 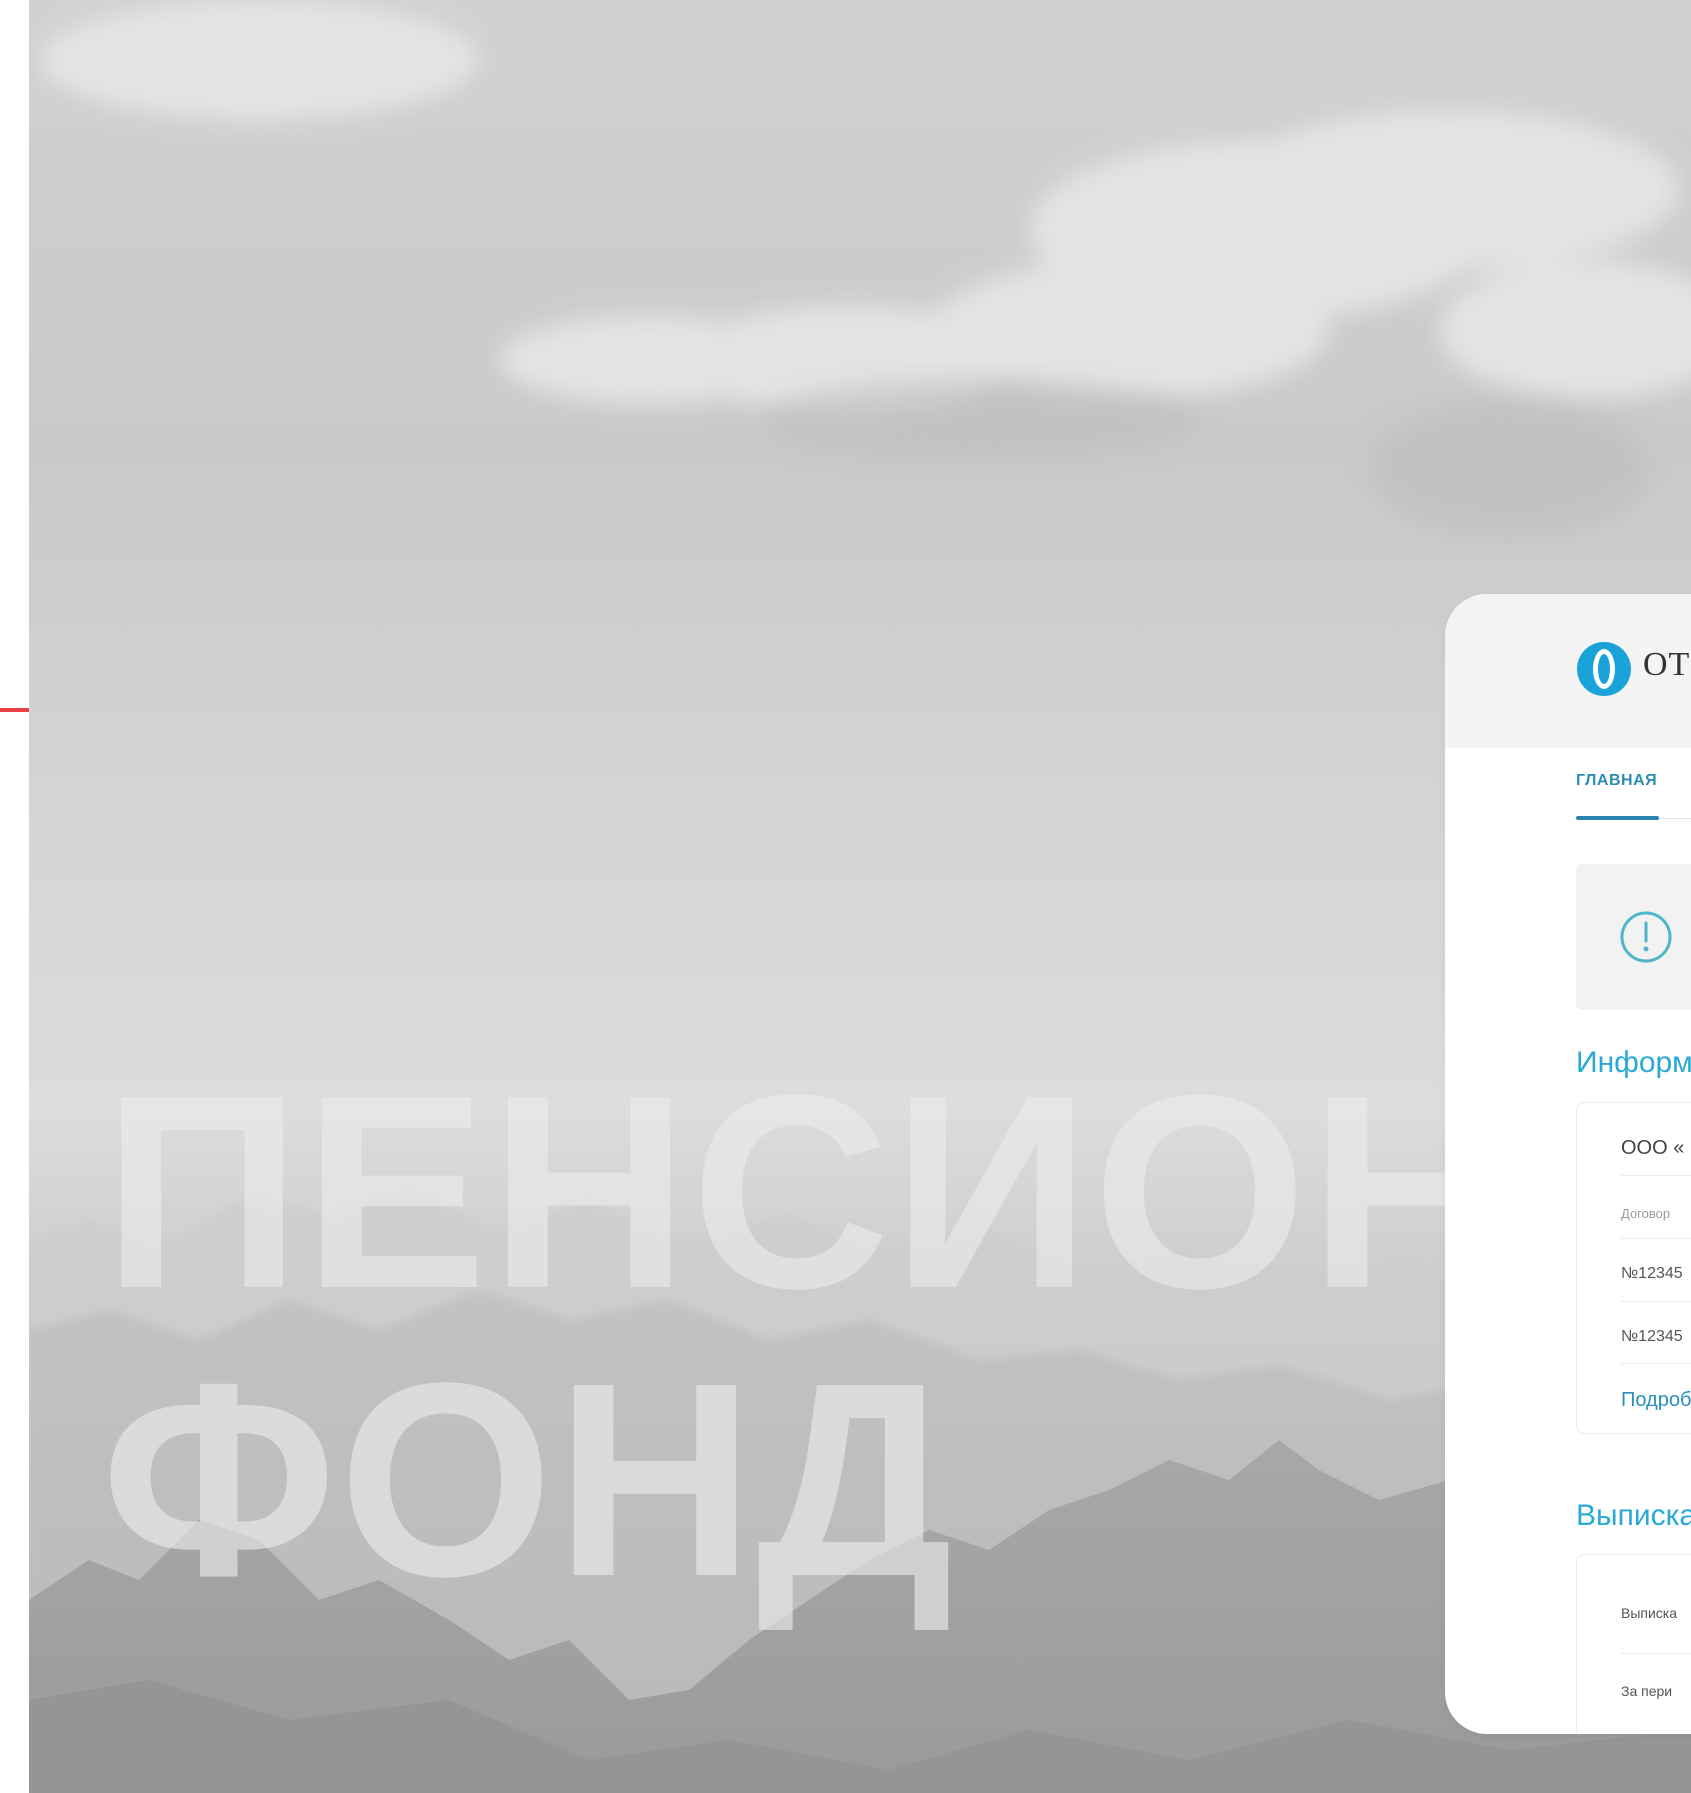 I want to click on info-section-title: Информ, so click(x=1633, y=1062).